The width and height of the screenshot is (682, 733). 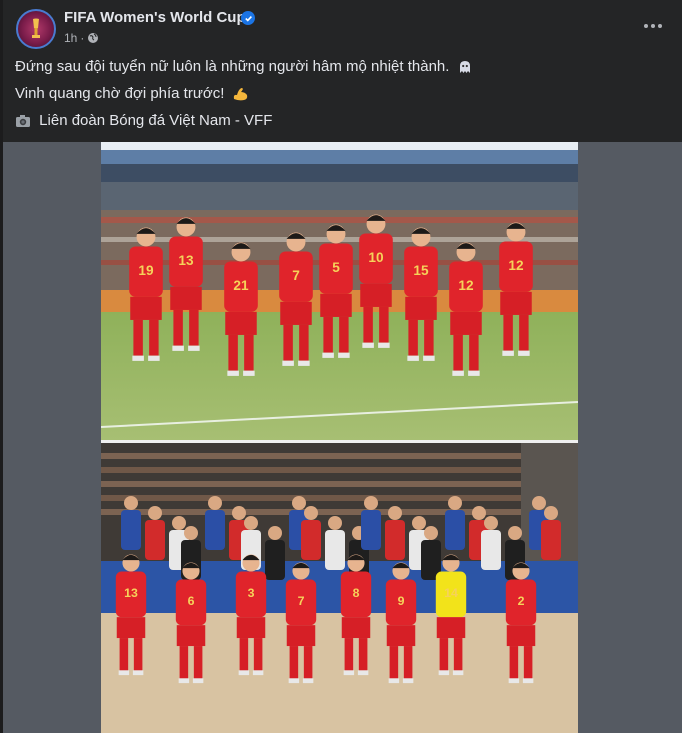 I want to click on jersey-number: 8, so click(x=356, y=593).